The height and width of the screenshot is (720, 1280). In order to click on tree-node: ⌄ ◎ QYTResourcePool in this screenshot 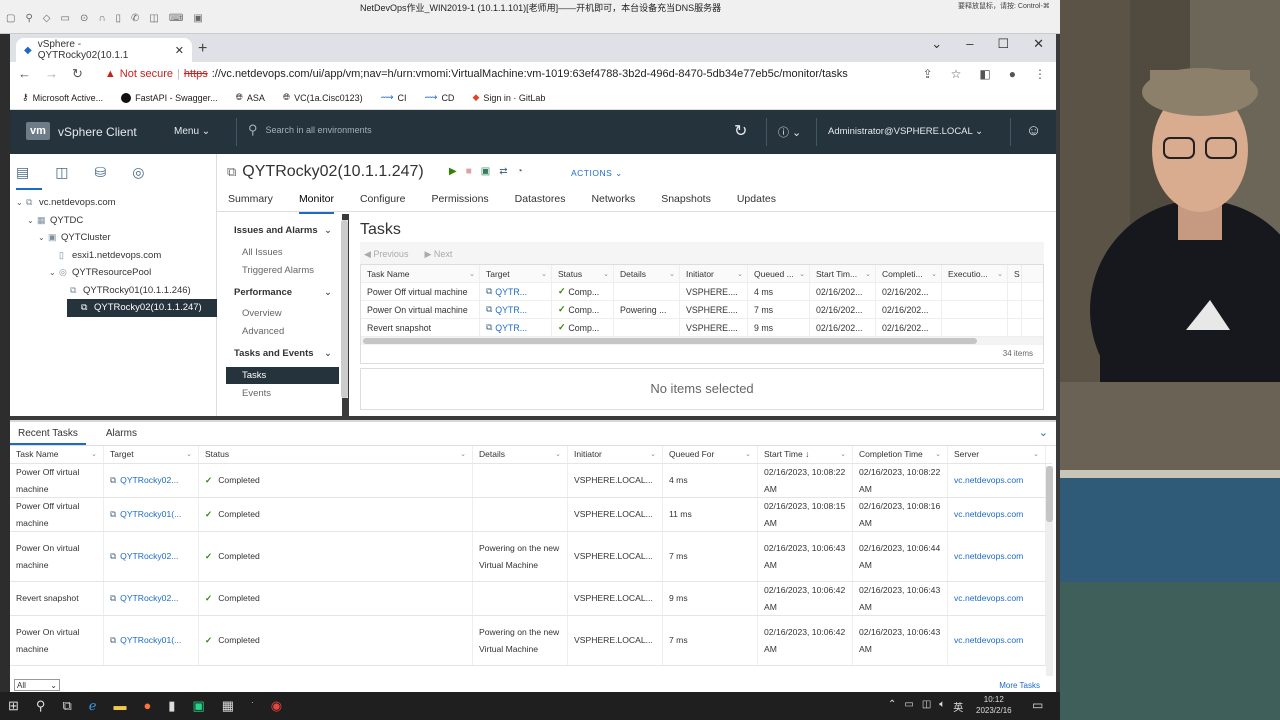, I will do `click(113, 273)`.